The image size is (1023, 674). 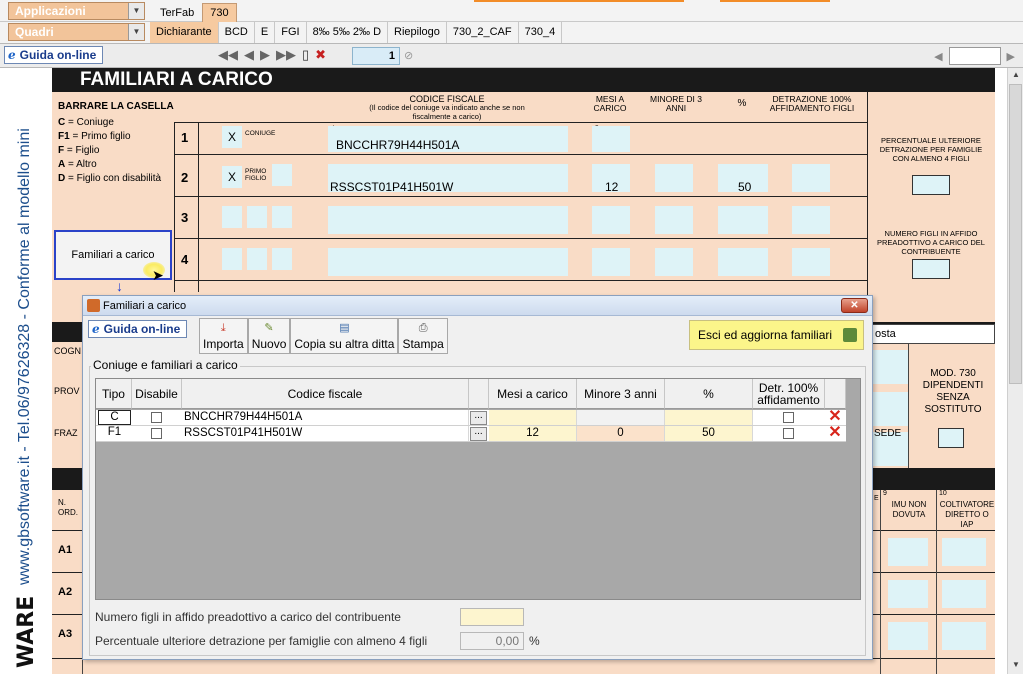 I want to click on perc-cell, so click(x=709, y=417).